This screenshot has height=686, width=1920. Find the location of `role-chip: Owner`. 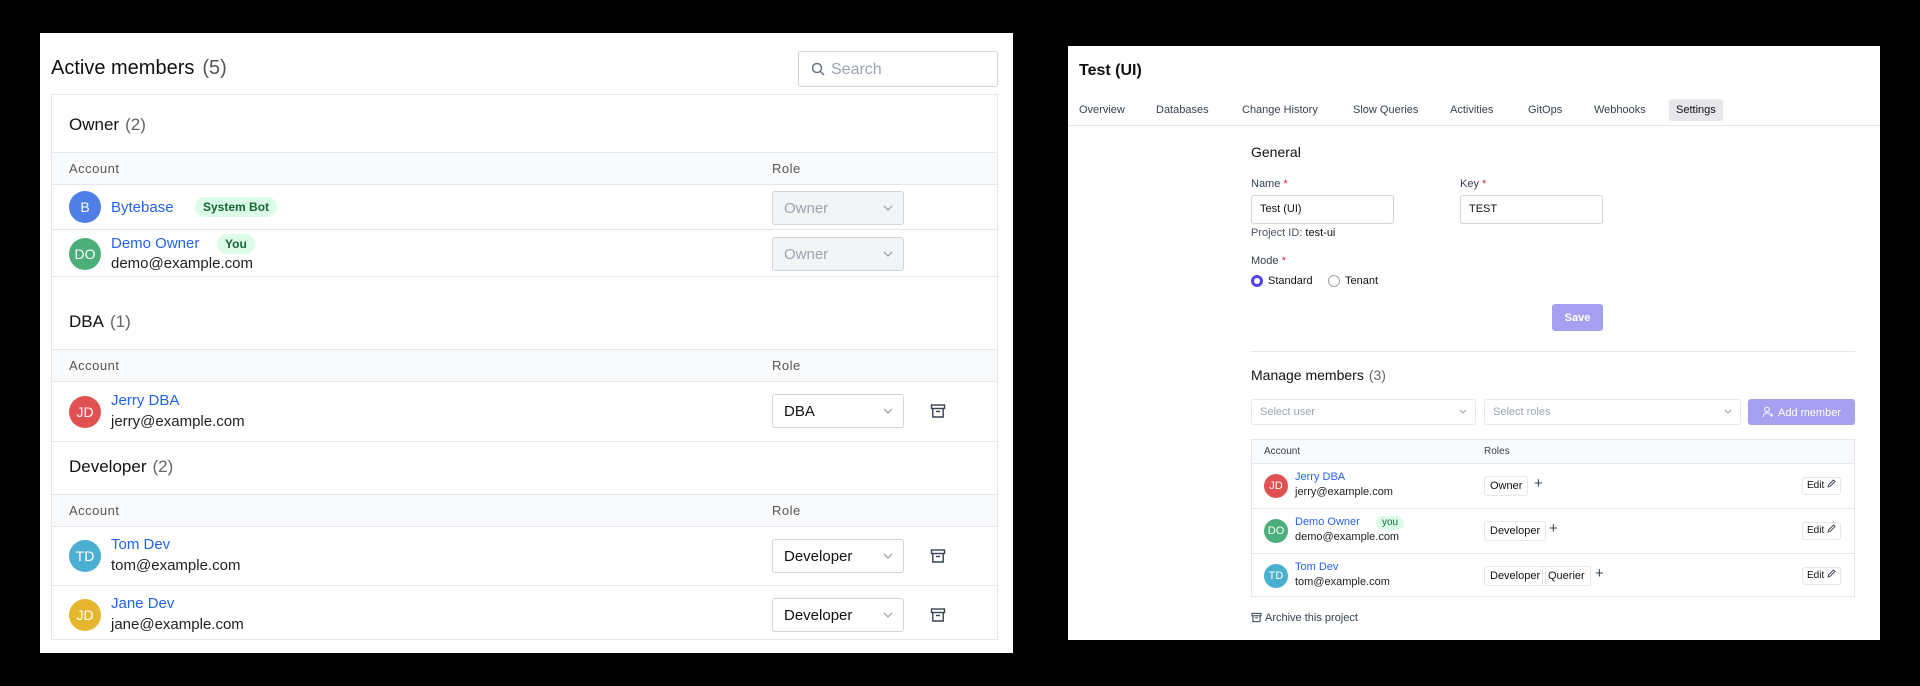

role-chip: Owner is located at coordinates (1506, 486).